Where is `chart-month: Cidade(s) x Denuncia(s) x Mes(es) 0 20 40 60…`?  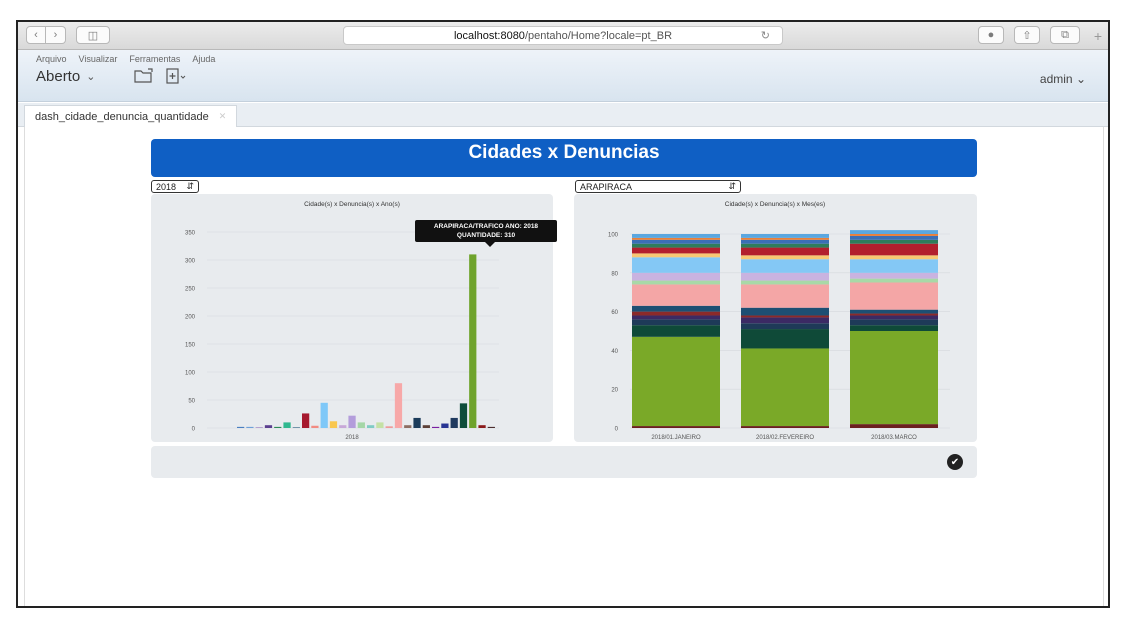
chart-month: Cidade(s) x Denuncia(s) x Mes(es) 0 20 40 60… is located at coordinates (779, 321).